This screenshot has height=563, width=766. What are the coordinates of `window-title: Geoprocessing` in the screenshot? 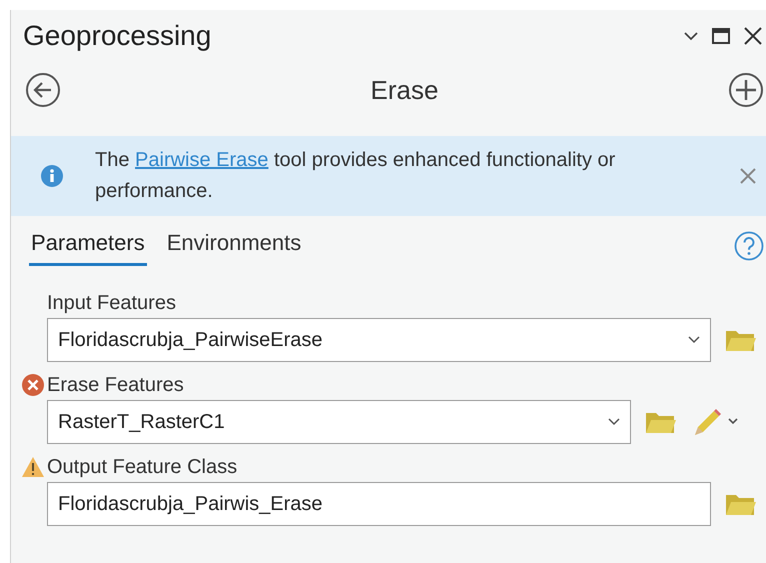 It's located at (117, 36).